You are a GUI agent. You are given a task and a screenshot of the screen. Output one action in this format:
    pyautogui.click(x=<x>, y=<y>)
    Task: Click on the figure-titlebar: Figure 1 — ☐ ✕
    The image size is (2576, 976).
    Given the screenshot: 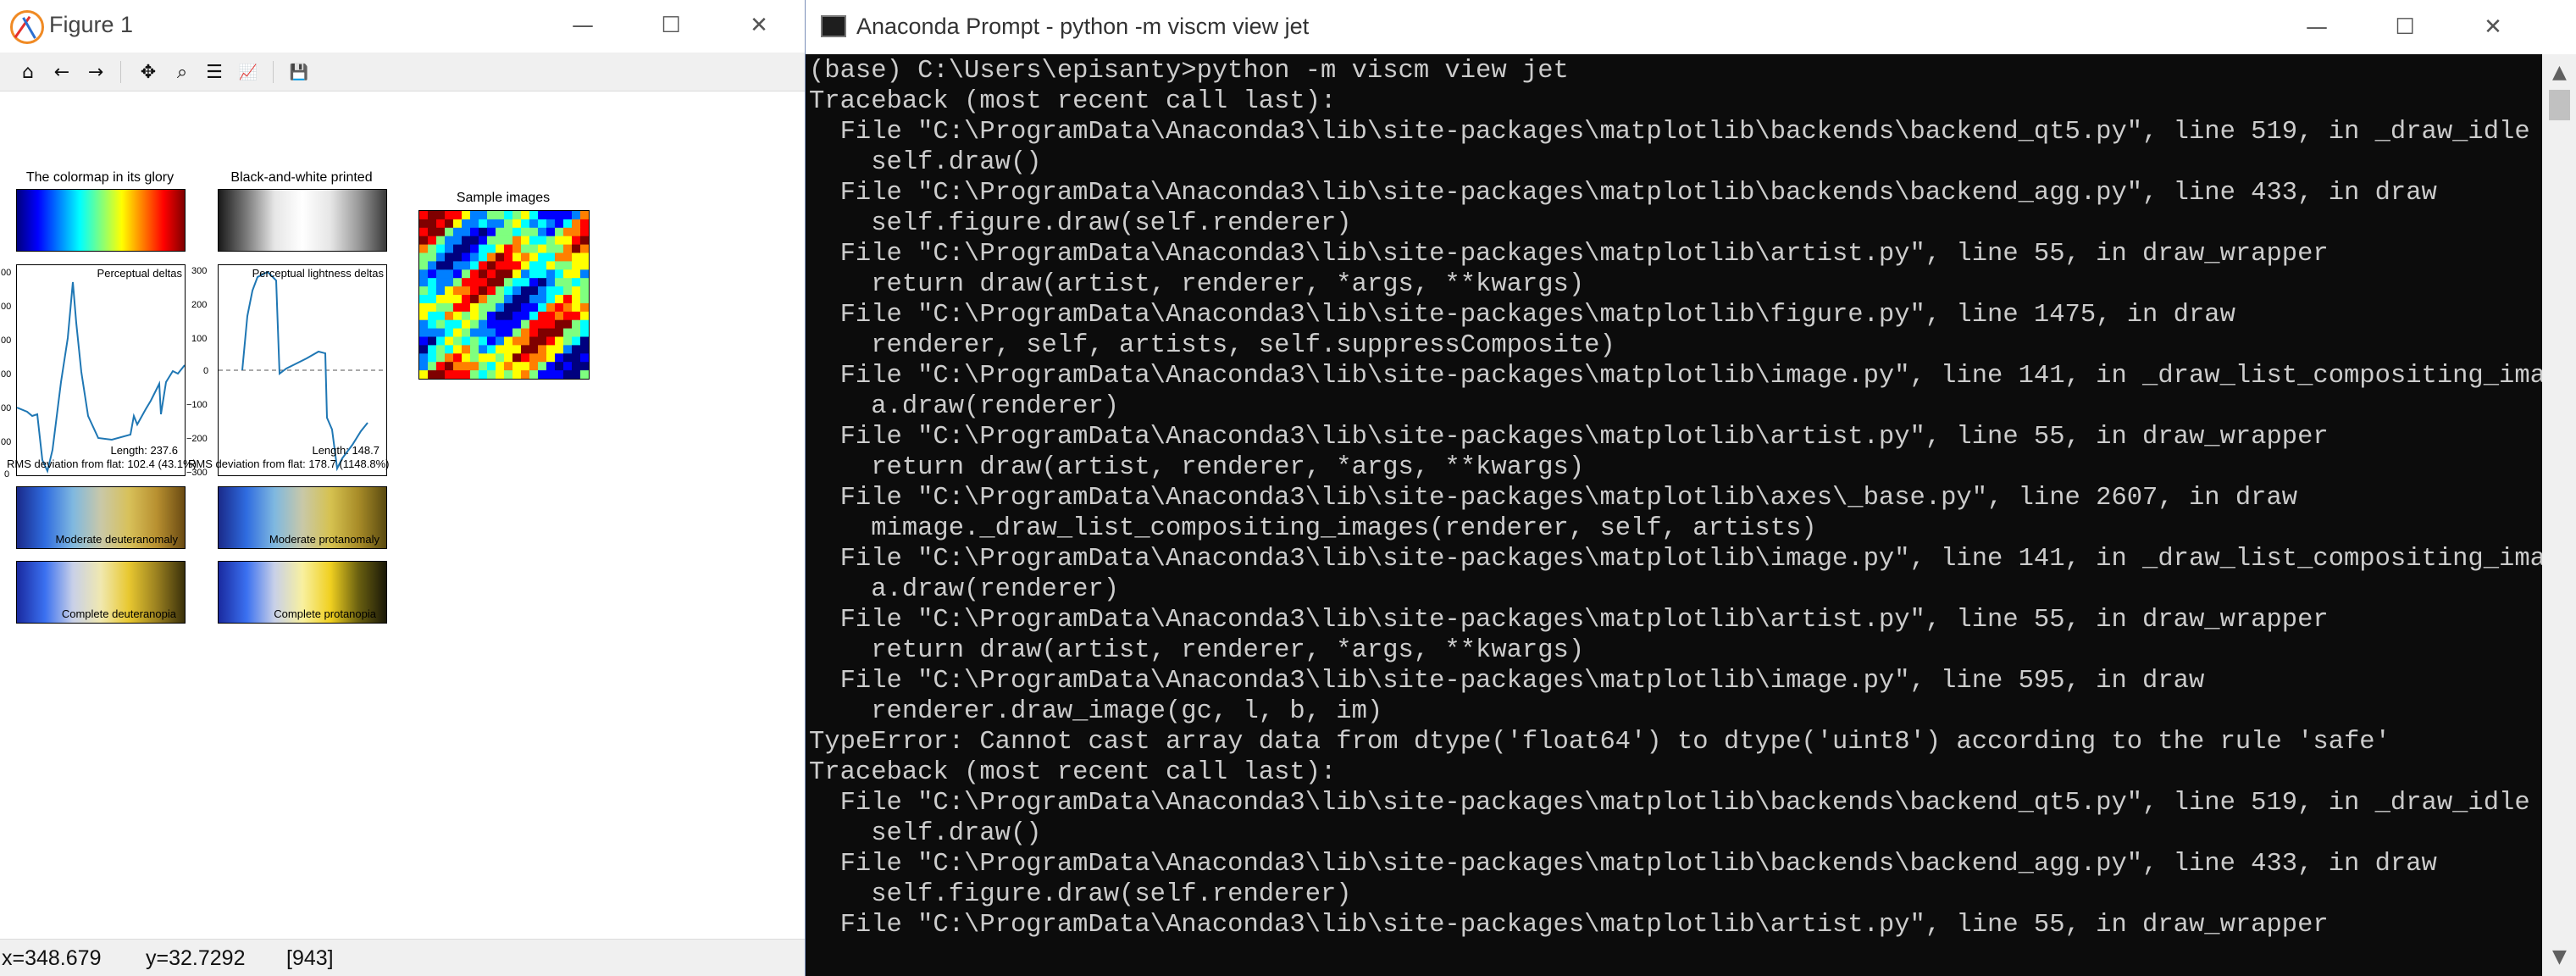 What is the action you would take?
    pyautogui.click(x=402, y=26)
    